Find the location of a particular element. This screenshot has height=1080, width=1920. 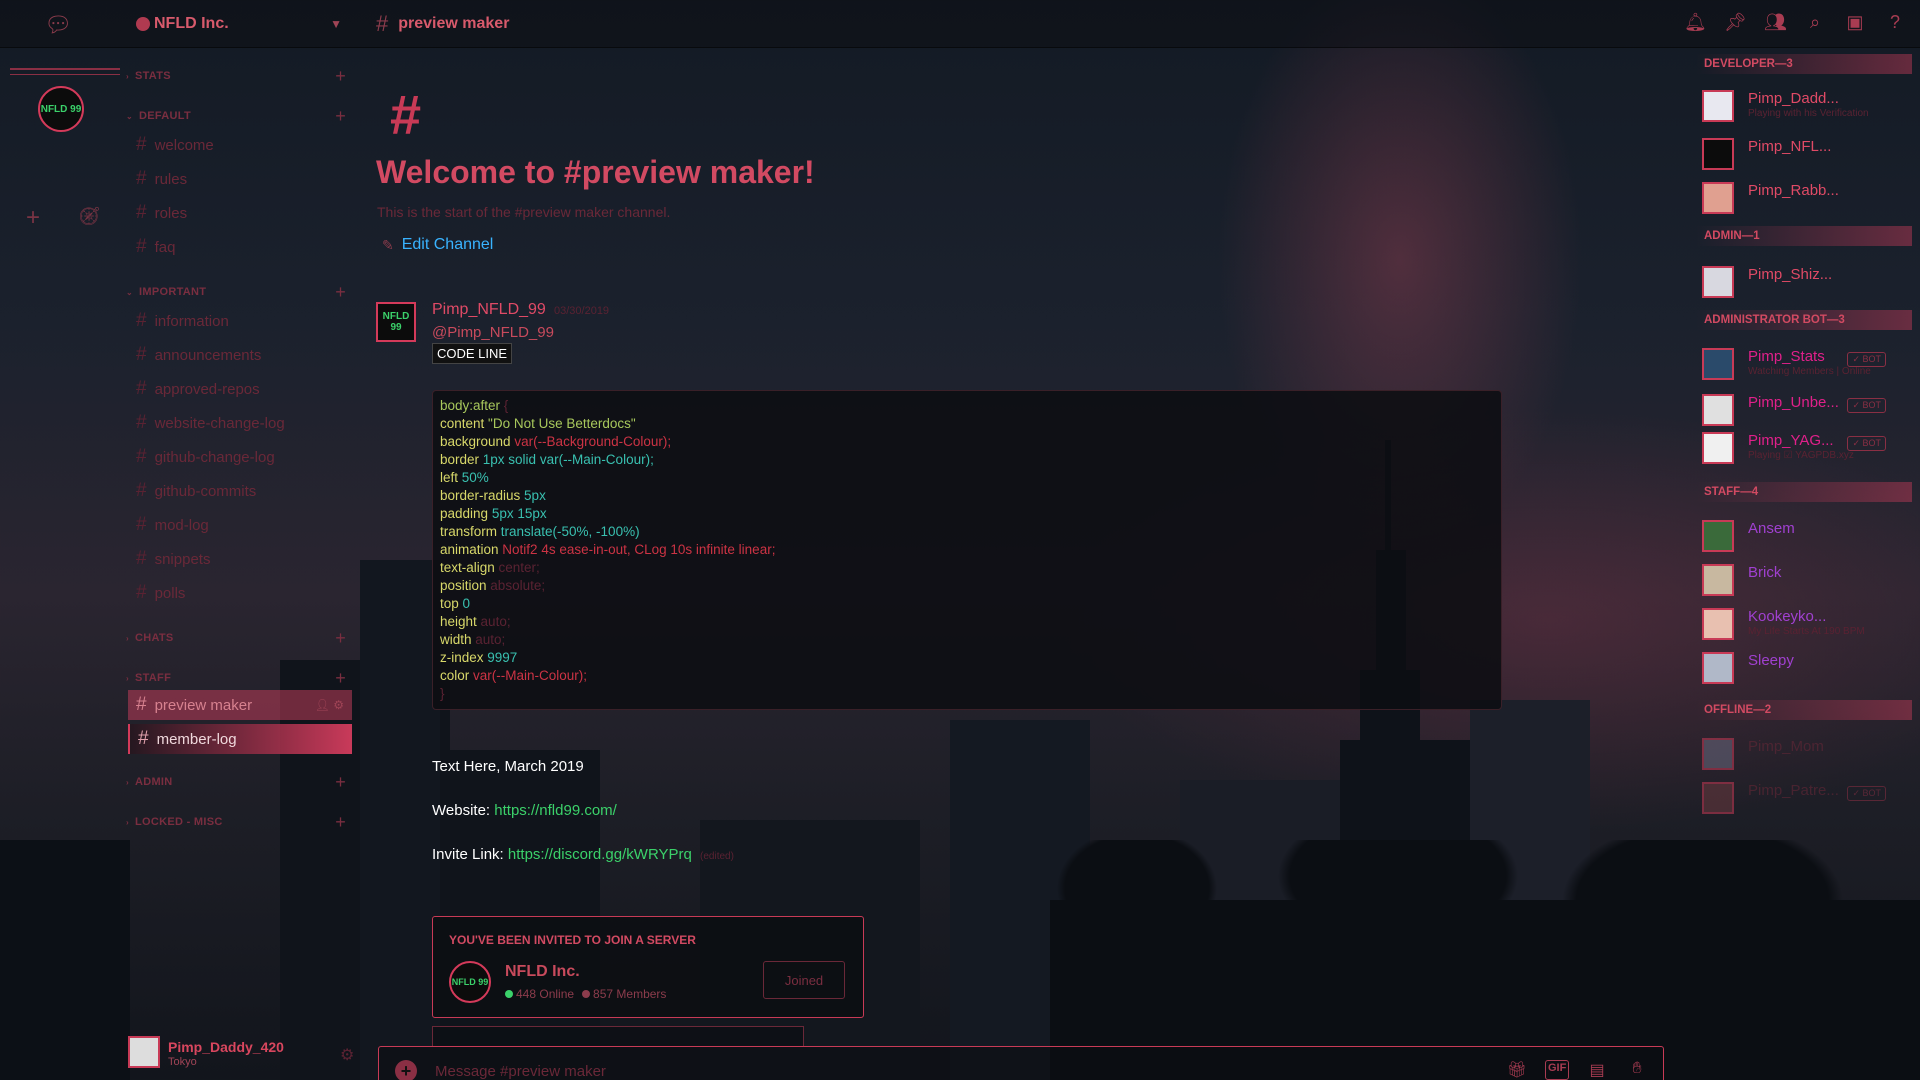

channel-label: roles is located at coordinates (171, 213).